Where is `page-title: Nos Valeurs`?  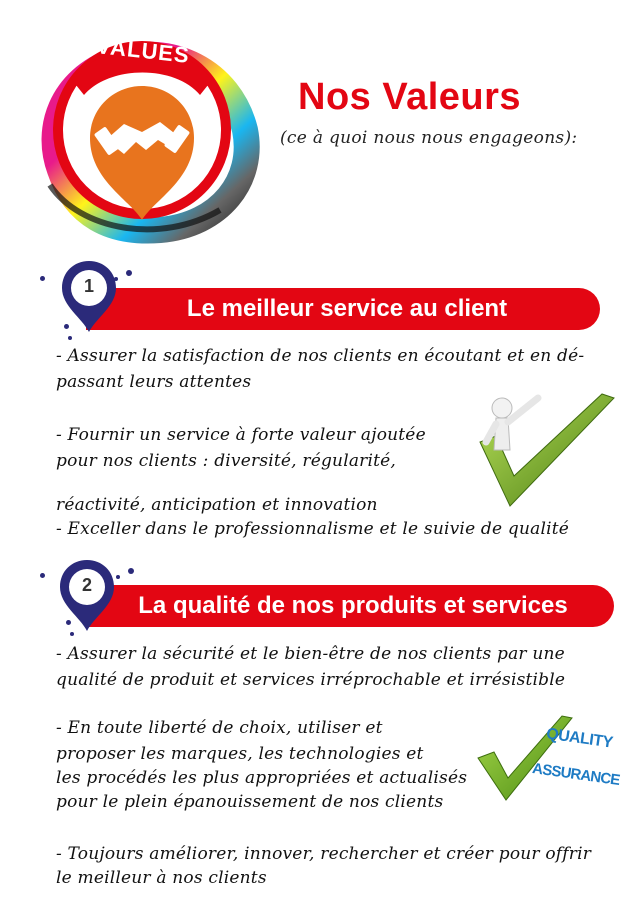
page-title: Nos Valeurs is located at coordinates (410, 97).